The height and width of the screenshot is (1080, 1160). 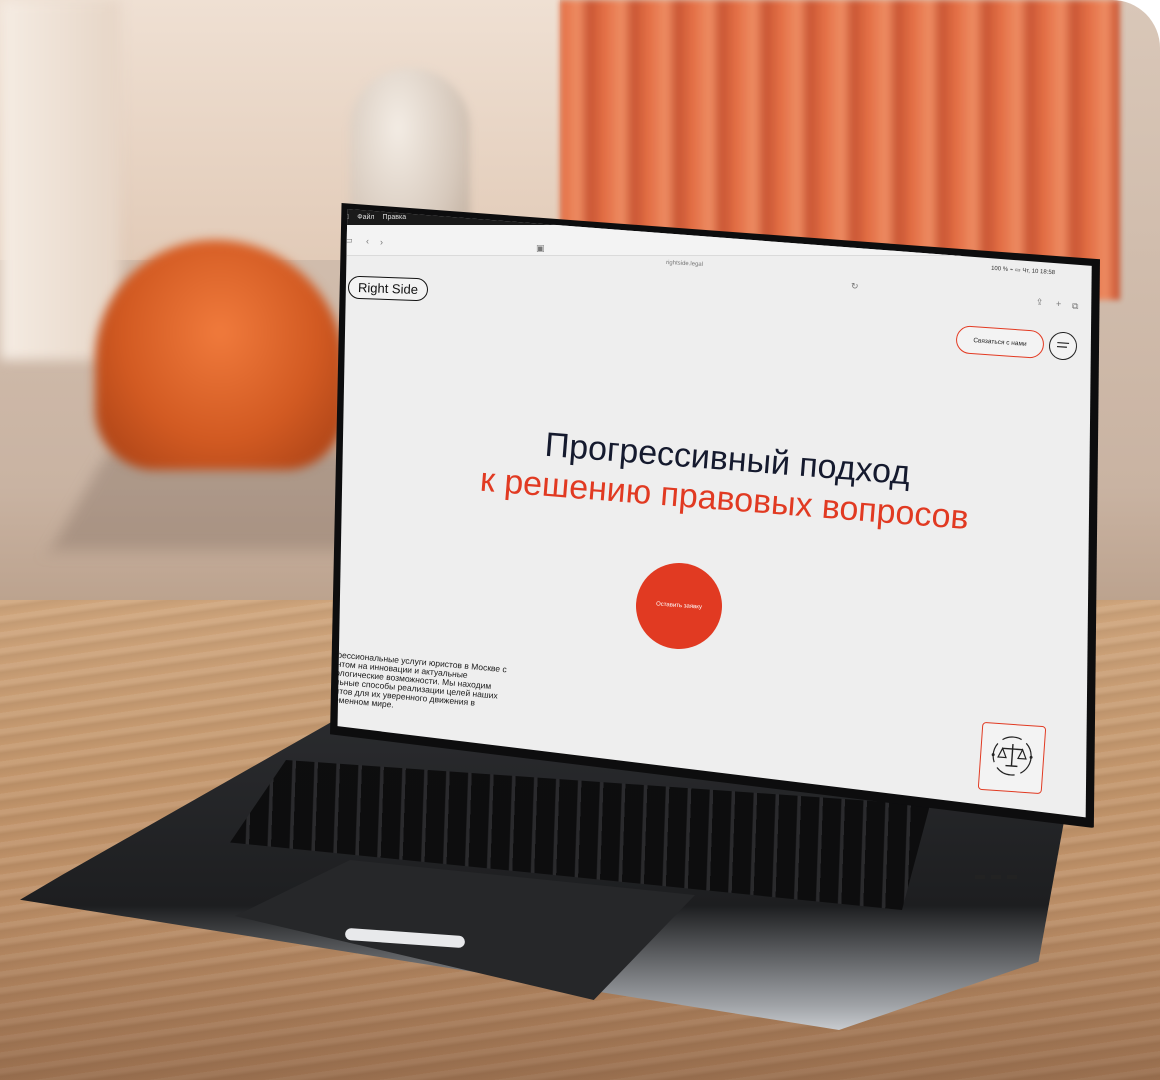 I want to click on background-chair, so click(x=220, y=355).